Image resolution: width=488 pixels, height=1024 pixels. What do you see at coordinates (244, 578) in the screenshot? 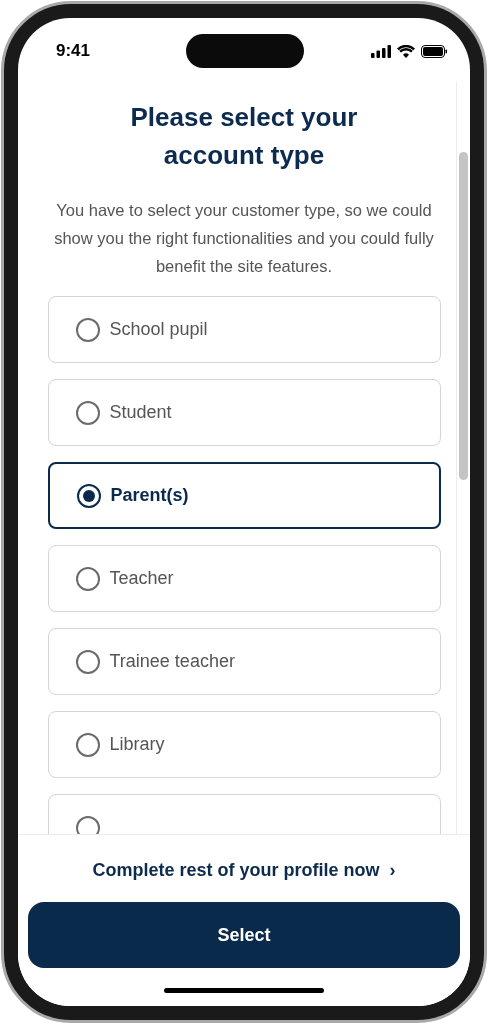
I see `account-type-option: Teacher` at bounding box center [244, 578].